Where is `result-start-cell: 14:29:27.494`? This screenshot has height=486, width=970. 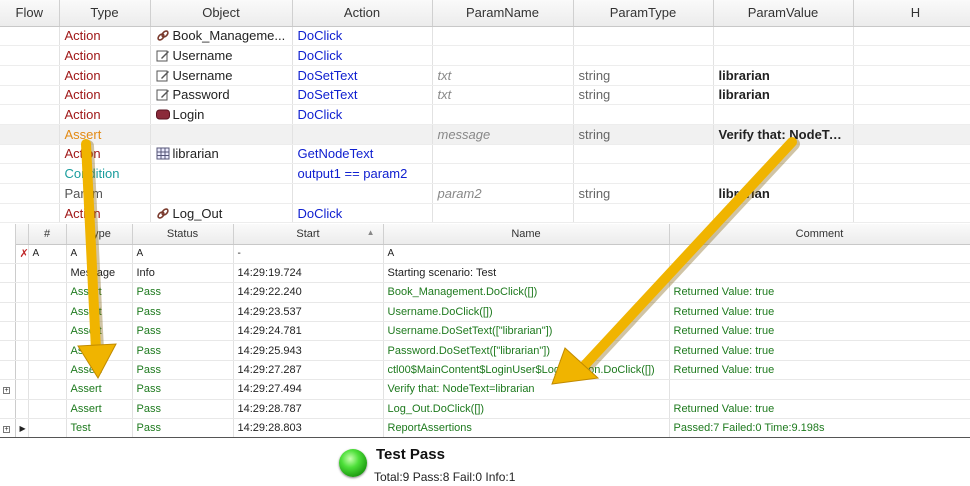 result-start-cell: 14:29:27.494 is located at coordinates (308, 389).